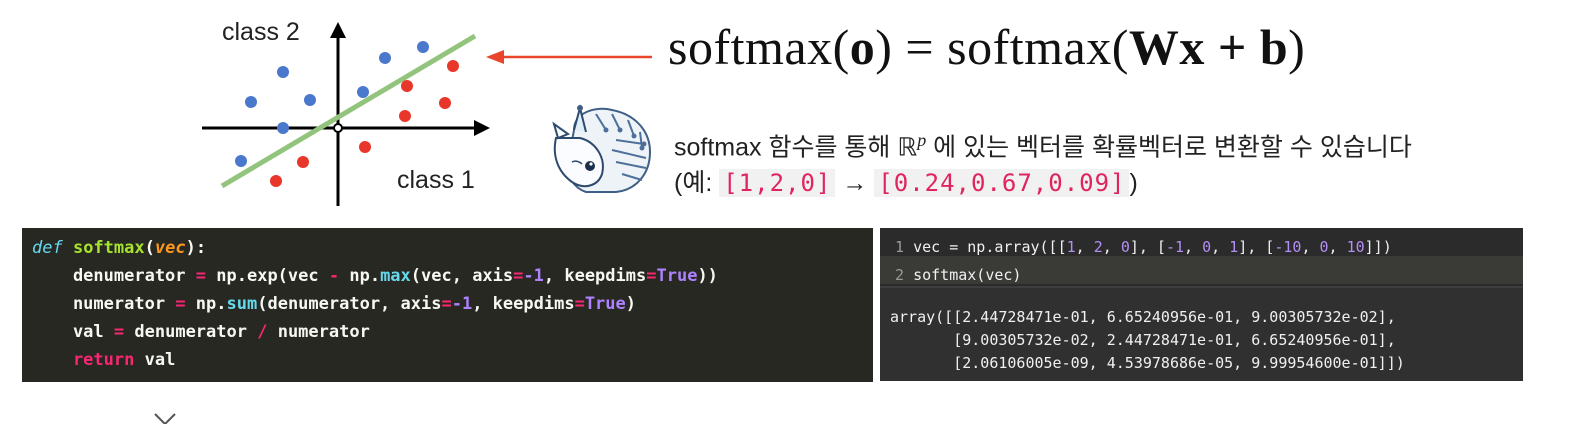 This screenshot has width=1572, height=424. Describe the element at coordinates (777, 183) in the screenshot. I see `example-input: [1,2,0]` at that location.